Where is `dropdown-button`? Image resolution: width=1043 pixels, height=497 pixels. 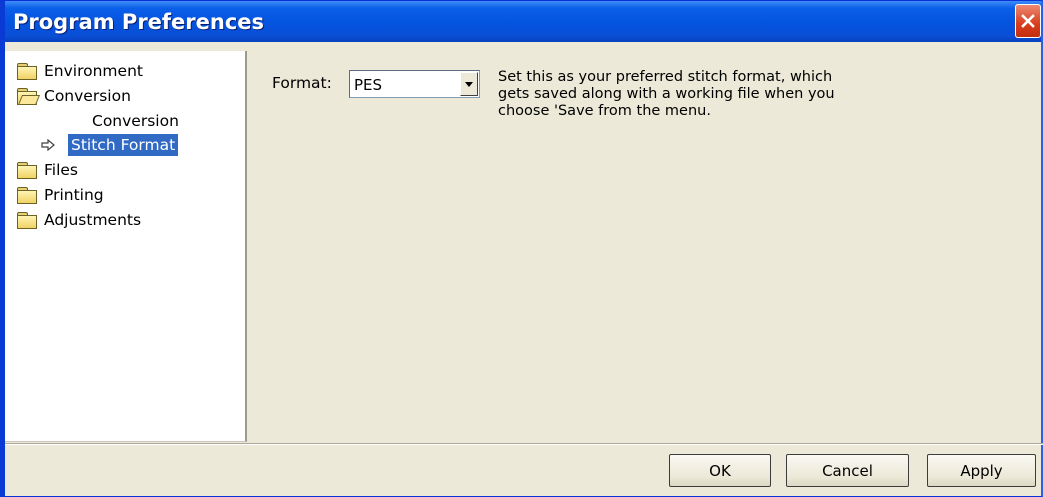
dropdown-button is located at coordinates (469, 84).